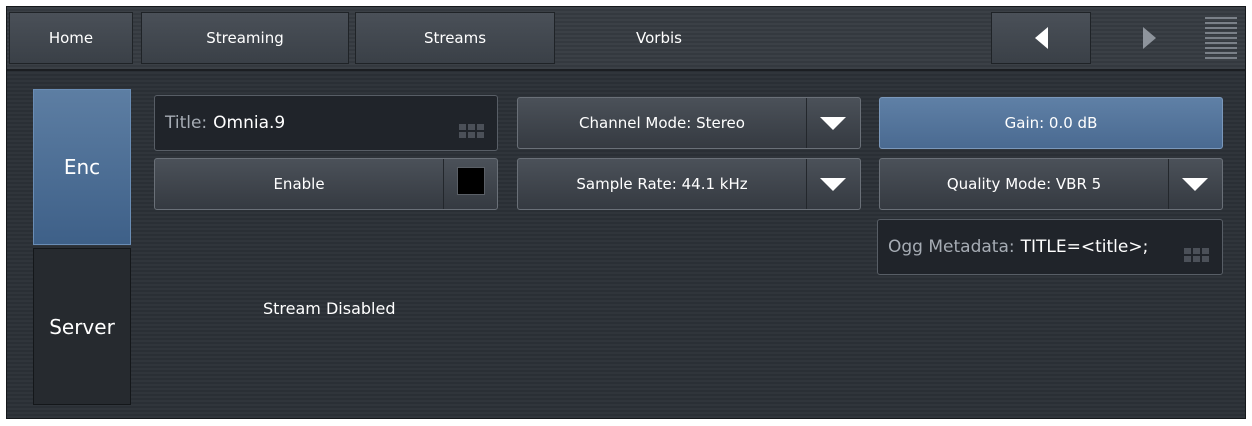  Describe the element at coordinates (82, 326) in the screenshot. I see `tab-server: Server` at that location.